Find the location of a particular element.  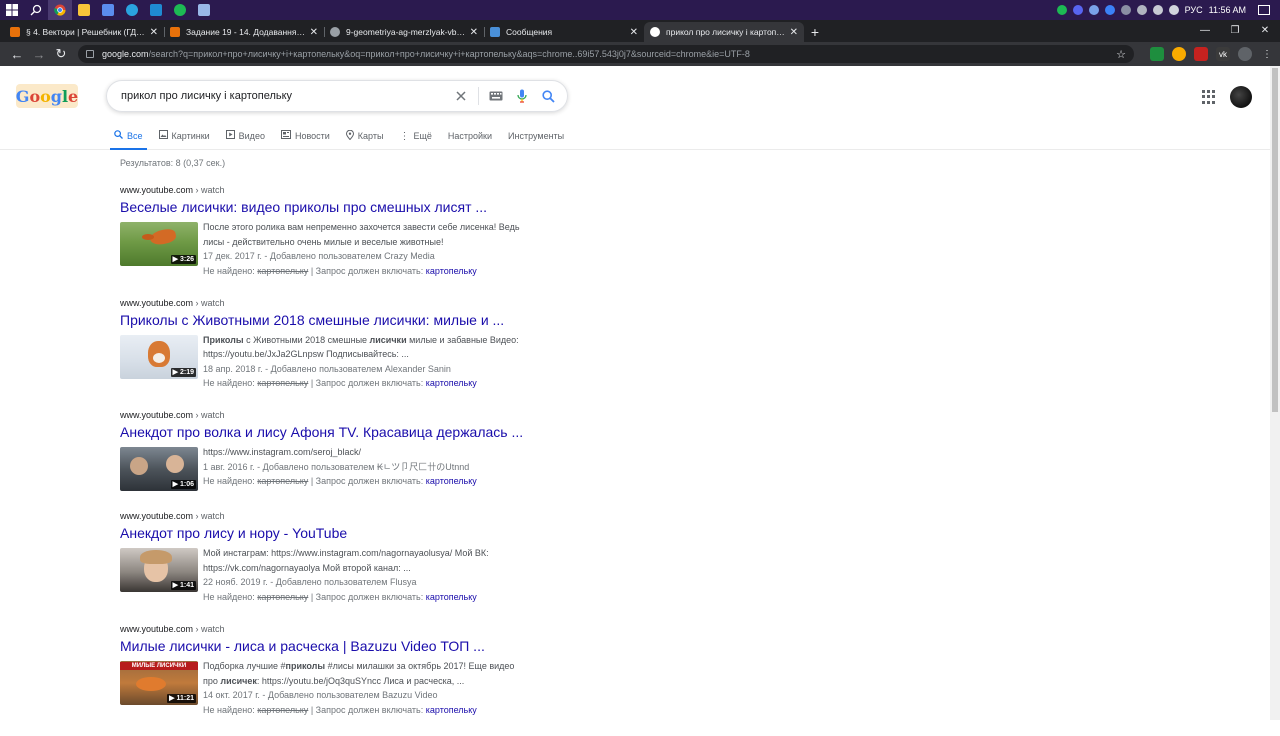

volume-icon is located at coordinates (1173, 10).